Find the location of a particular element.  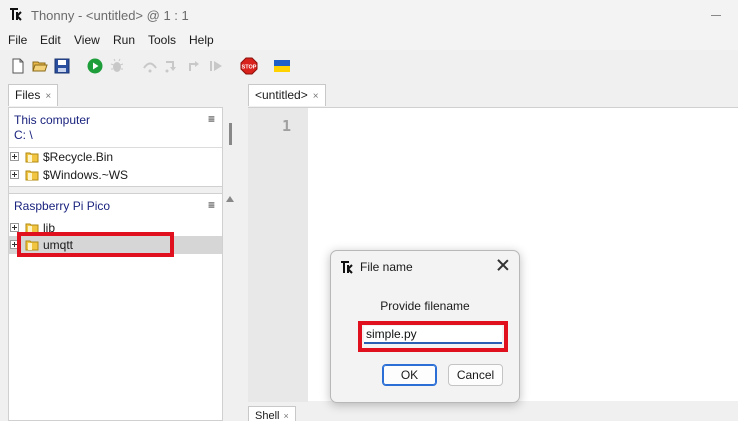

save-icon is located at coordinates (62, 66).